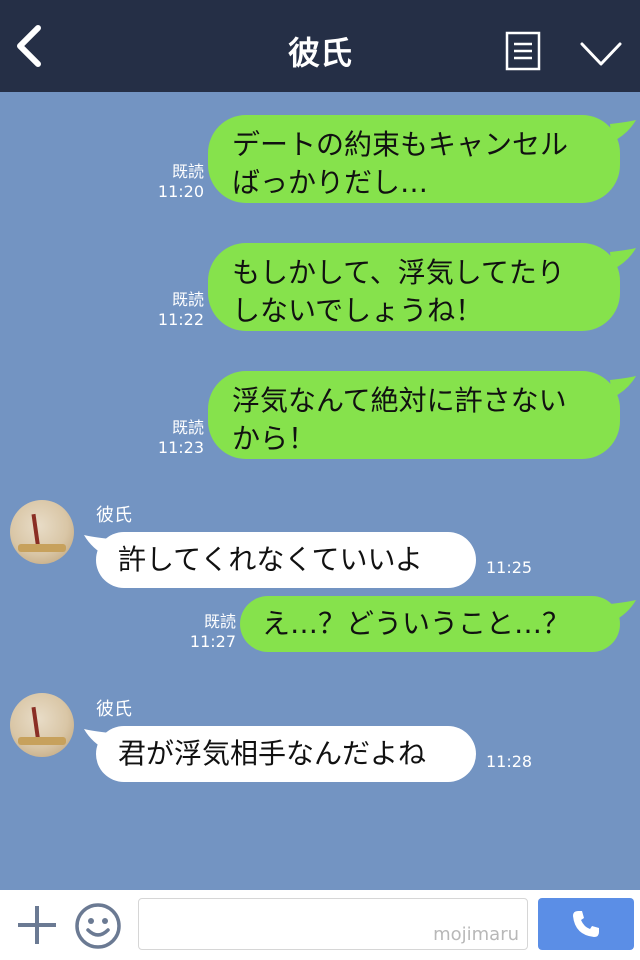  Describe the element at coordinates (476, 934) in the screenshot. I see `watermark: mojimaru` at that location.